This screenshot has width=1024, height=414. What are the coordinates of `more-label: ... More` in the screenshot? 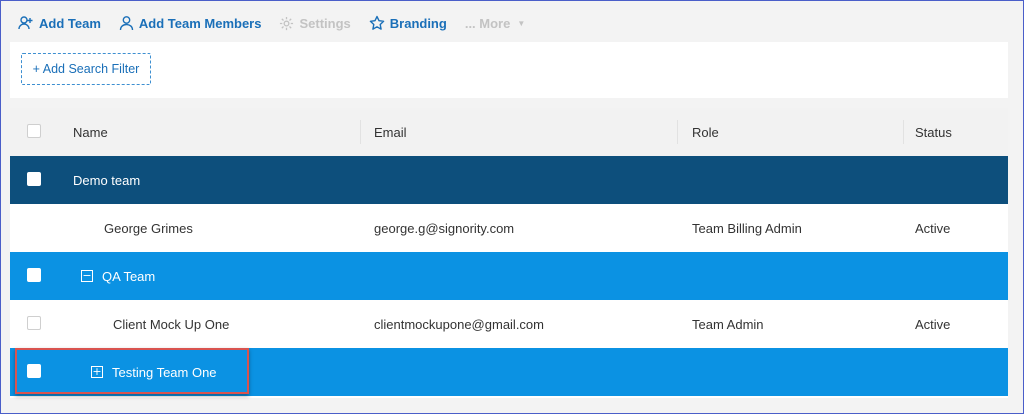 It's located at (487, 23).